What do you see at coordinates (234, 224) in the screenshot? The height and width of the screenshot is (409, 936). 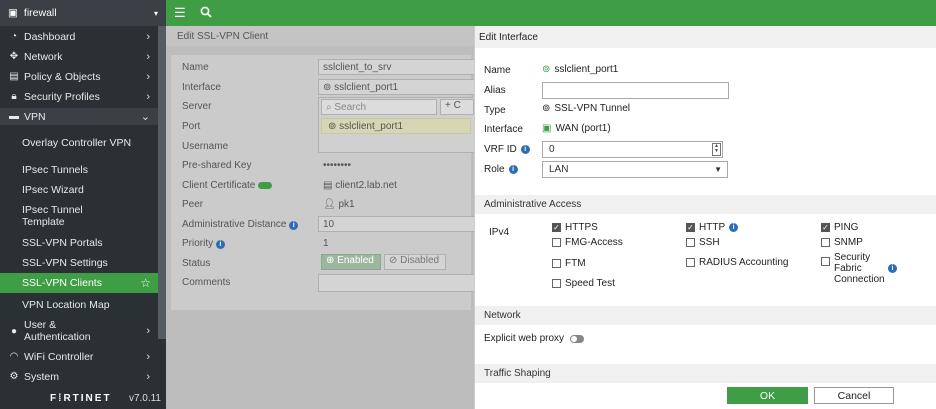 I see `admin-distance-label-text: Administrative Distance` at bounding box center [234, 224].